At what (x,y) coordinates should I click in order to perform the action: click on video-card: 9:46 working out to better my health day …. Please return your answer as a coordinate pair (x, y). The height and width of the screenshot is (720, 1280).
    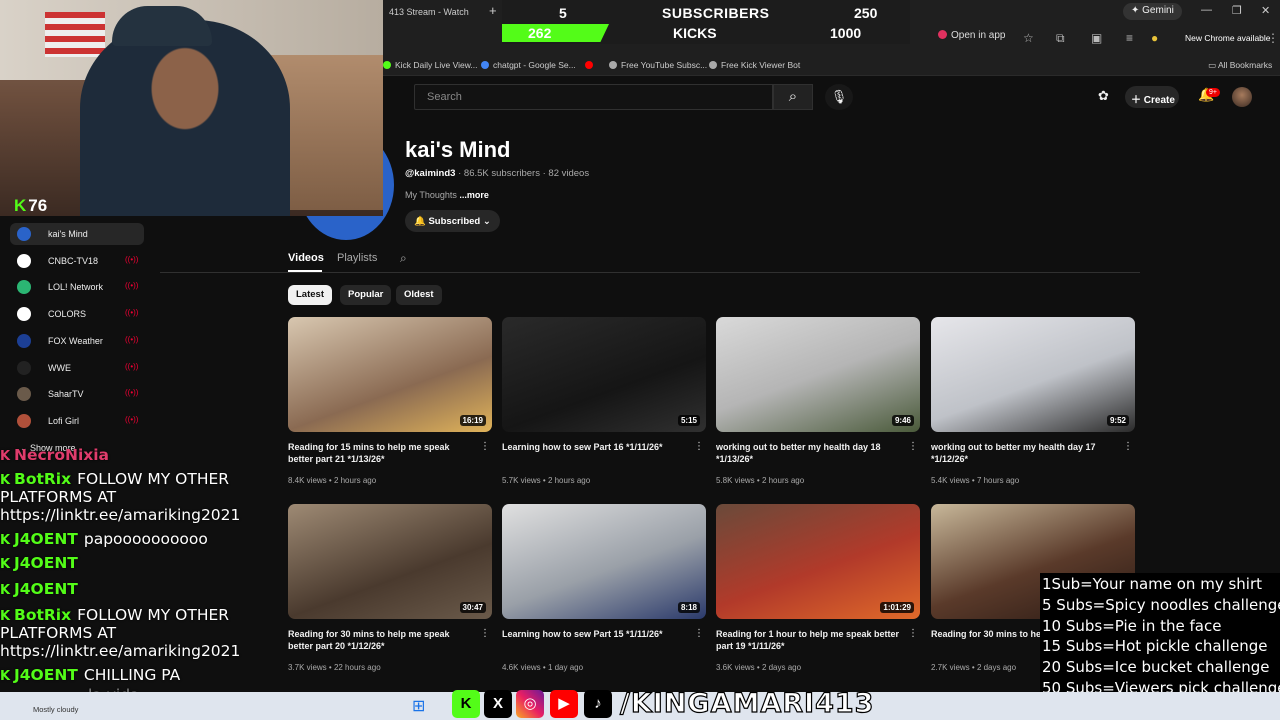
    Looking at the image, I should click on (818, 405).